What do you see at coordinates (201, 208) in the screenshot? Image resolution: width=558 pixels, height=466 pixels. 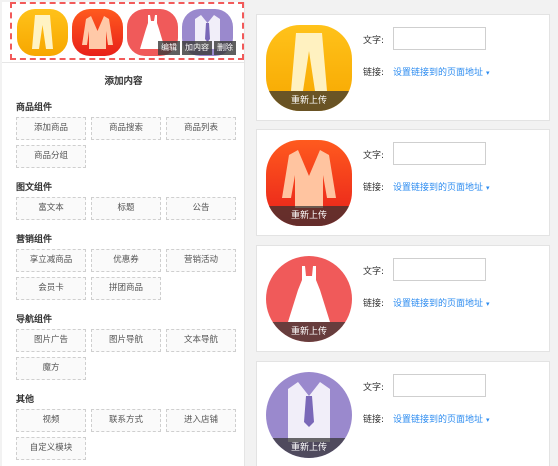 I see `component-button: 公告` at bounding box center [201, 208].